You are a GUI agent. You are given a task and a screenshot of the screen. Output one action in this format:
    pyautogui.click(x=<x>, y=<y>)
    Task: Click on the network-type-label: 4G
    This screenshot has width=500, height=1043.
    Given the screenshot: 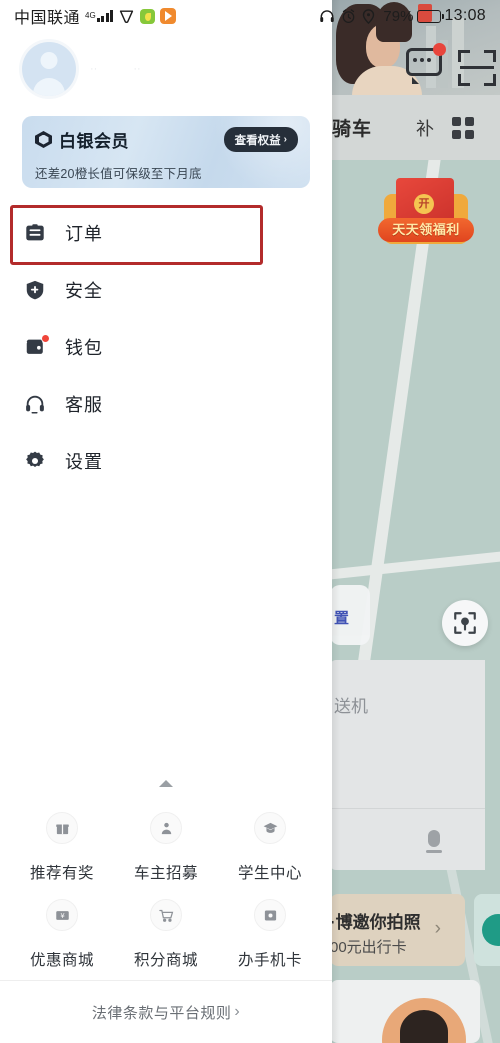 What is the action you would take?
    pyautogui.click(x=90, y=15)
    